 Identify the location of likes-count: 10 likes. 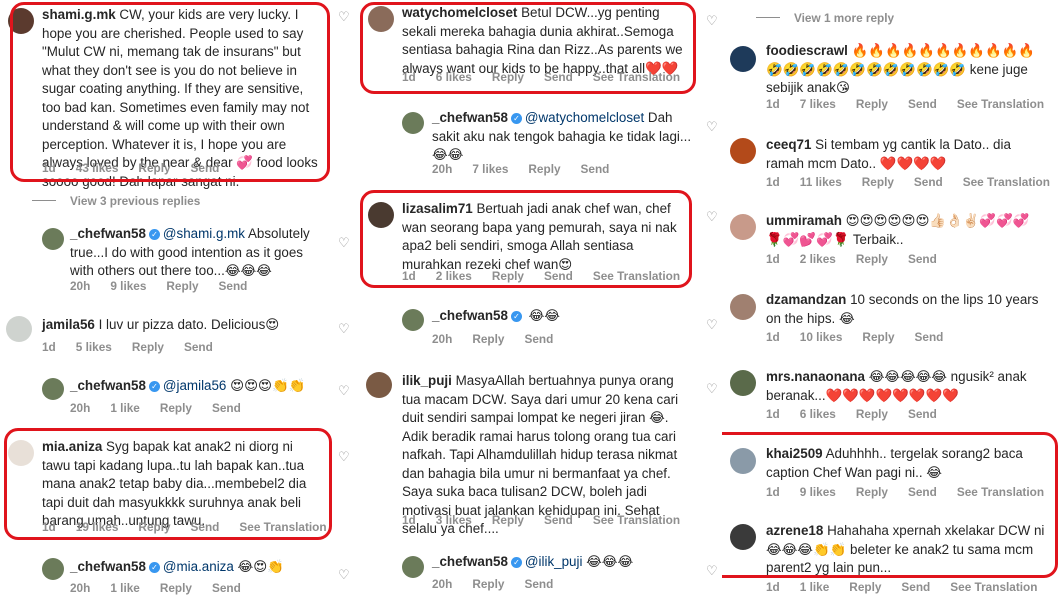
(821, 337).